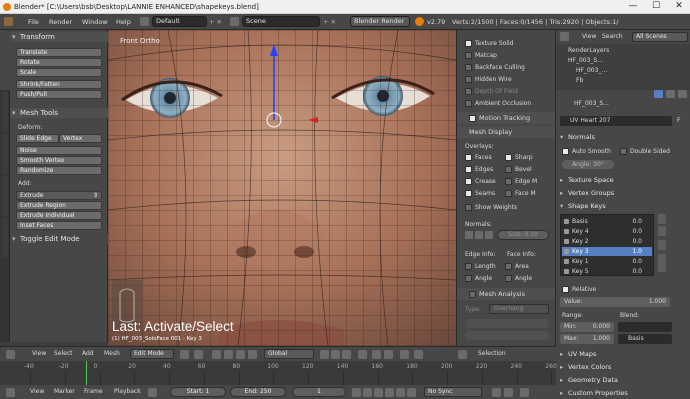  What do you see at coordinates (184, 354) in the screenshot?
I see `viewport-shading-icon` at bounding box center [184, 354].